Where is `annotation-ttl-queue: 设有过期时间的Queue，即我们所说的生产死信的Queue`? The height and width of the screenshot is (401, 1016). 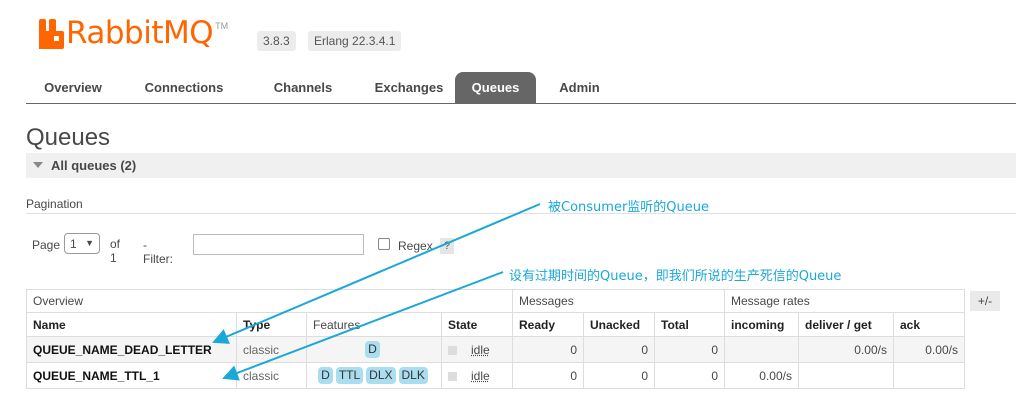
annotation-ttl-queue: 设有过期时间的Queue，即我们所说的生产死信的Queue is located at coordinates (675, 276).